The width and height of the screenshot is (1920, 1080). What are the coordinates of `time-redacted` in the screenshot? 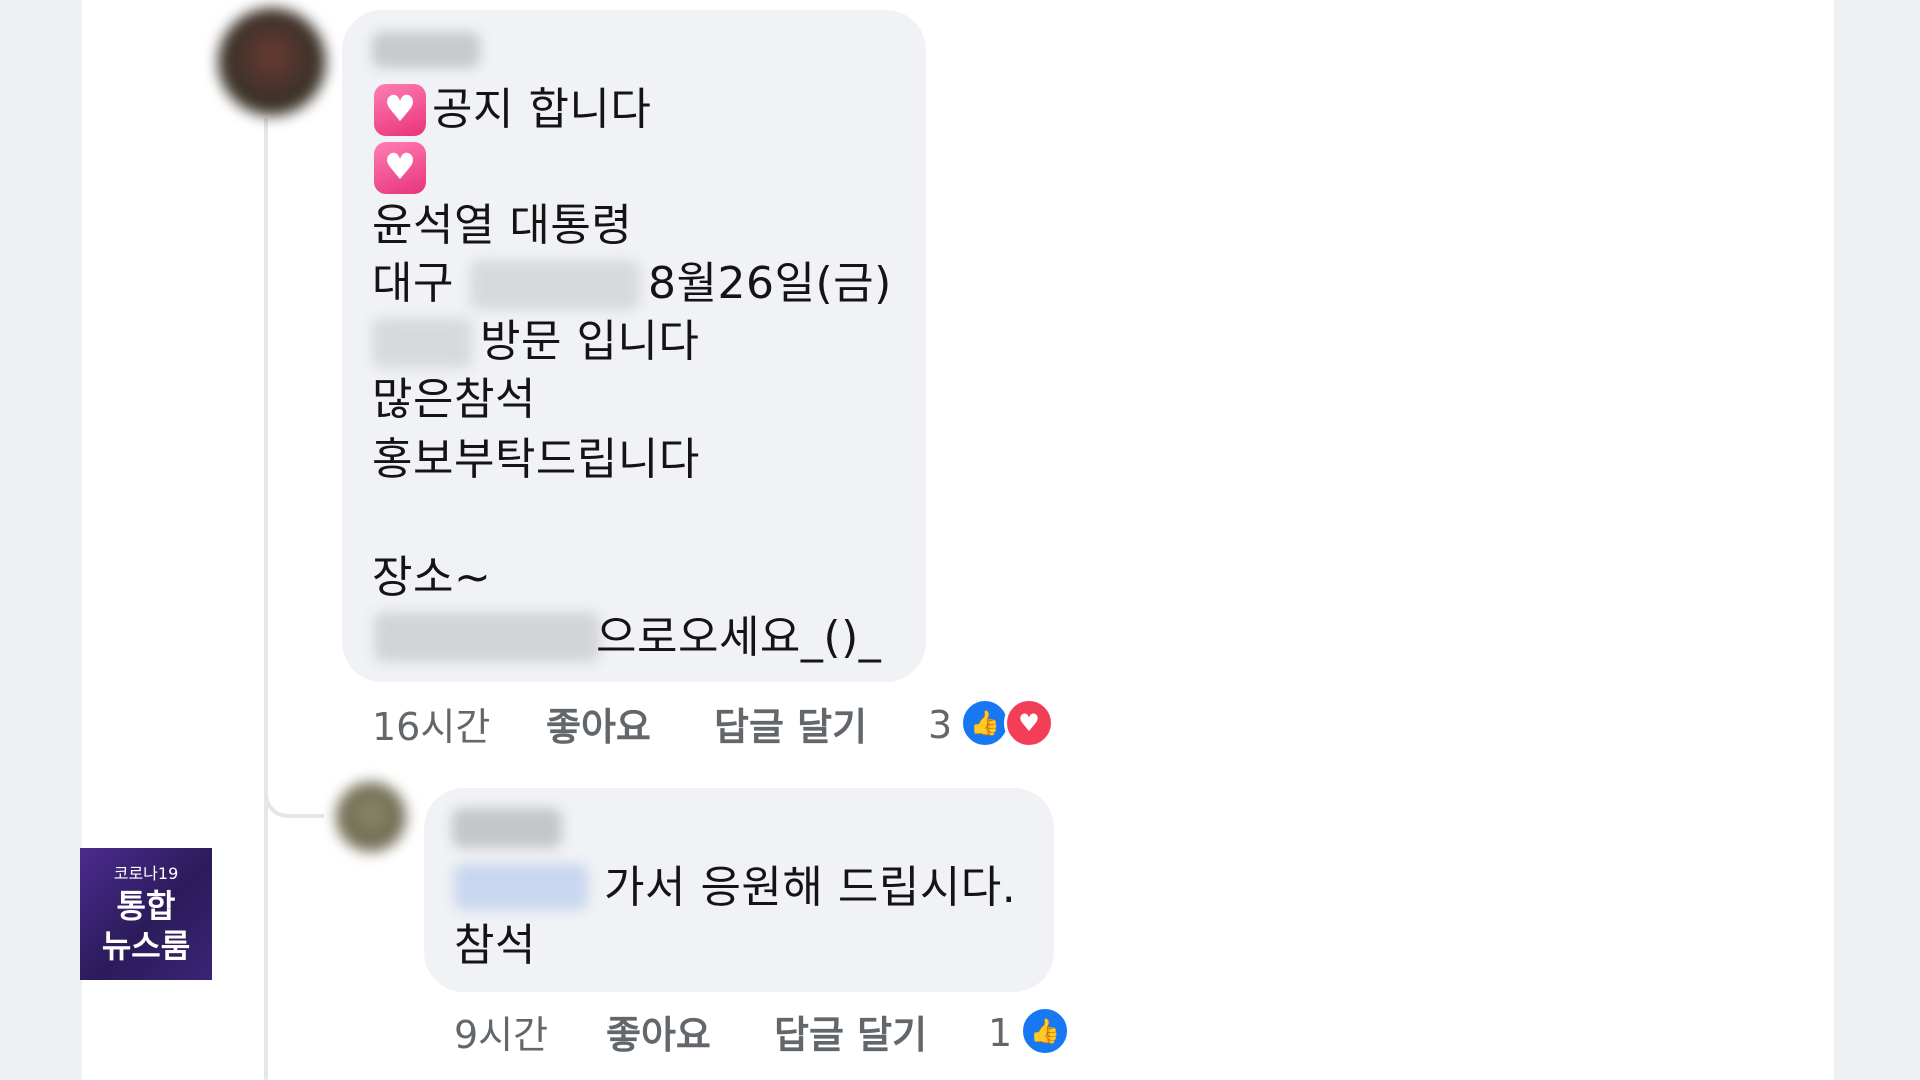 It's located at (422, 343).